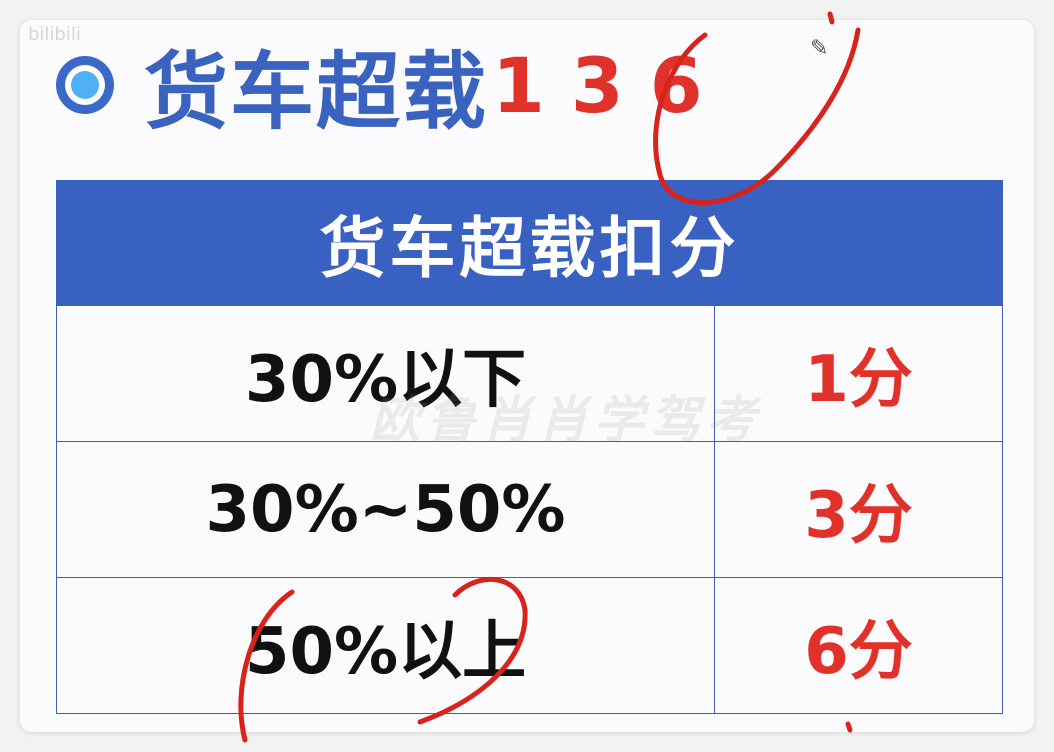 The width and height of the screenshot is (1054, 752). I want to click on ink-circle-row3, so click(383, 660).